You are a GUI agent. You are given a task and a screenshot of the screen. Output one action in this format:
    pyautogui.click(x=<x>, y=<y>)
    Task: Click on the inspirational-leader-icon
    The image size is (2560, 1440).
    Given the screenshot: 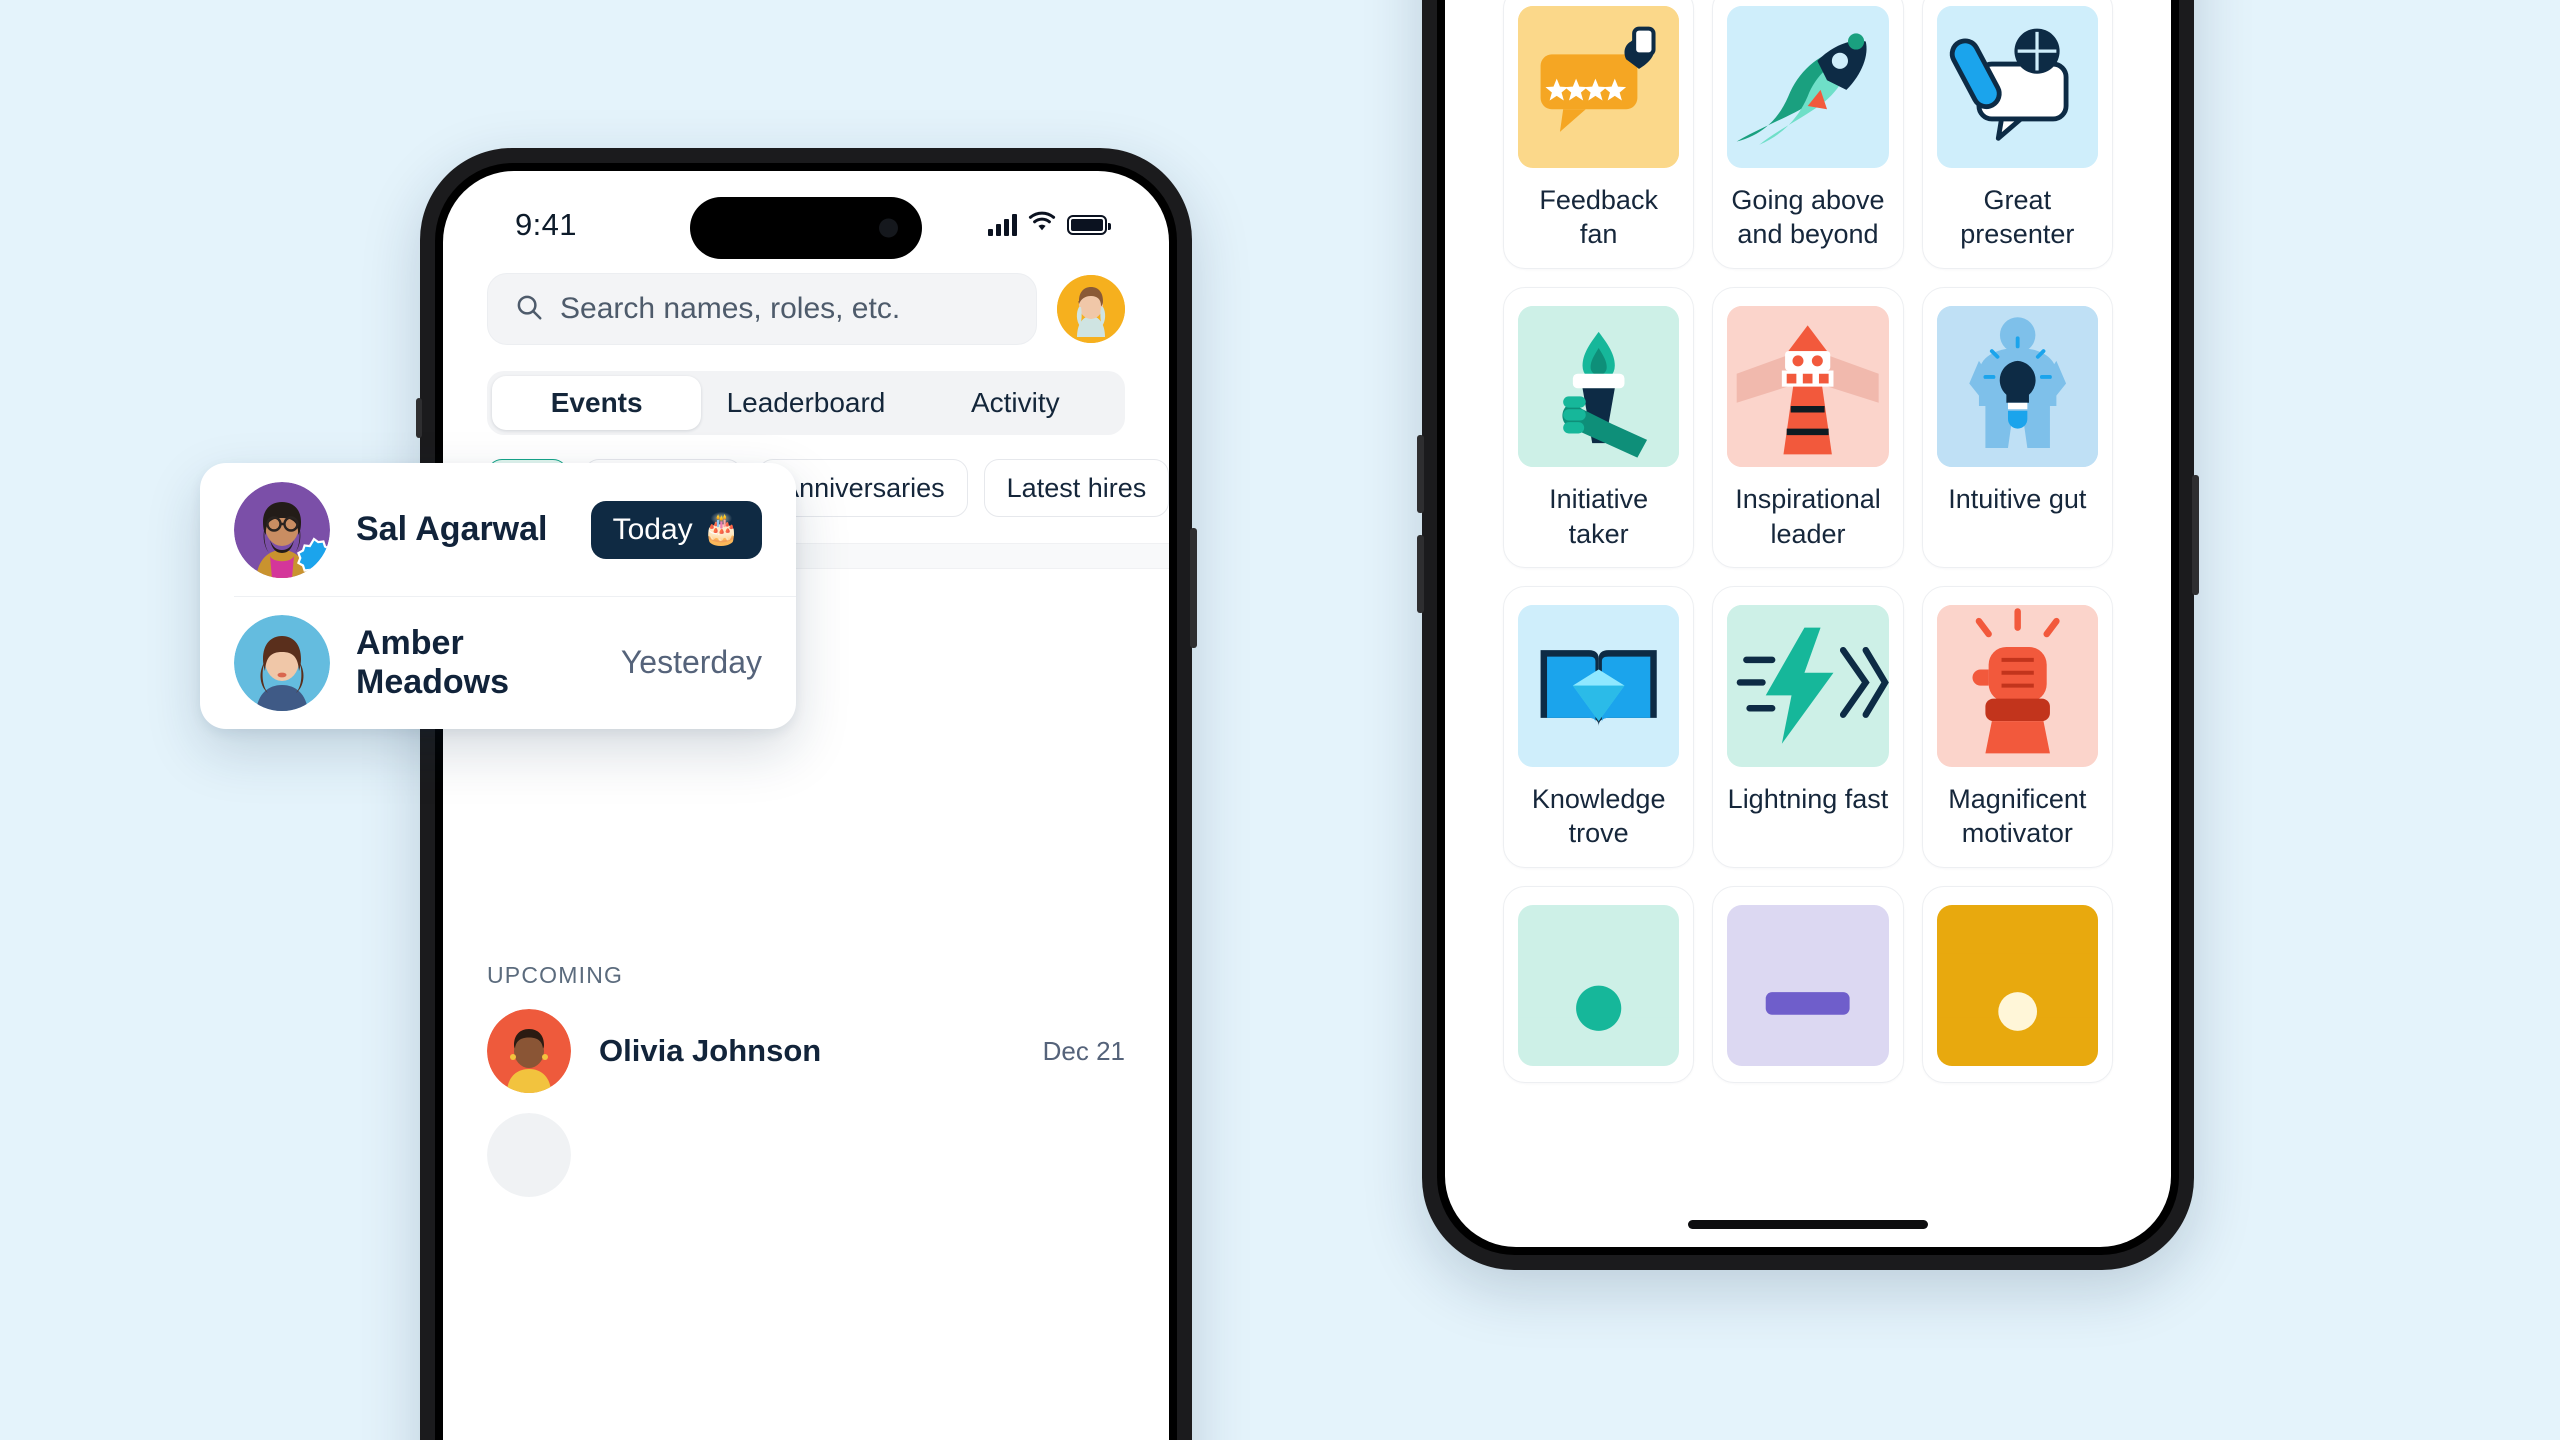 What is the action you would take?
    pyautogui.click(x=1808, y=386)
    